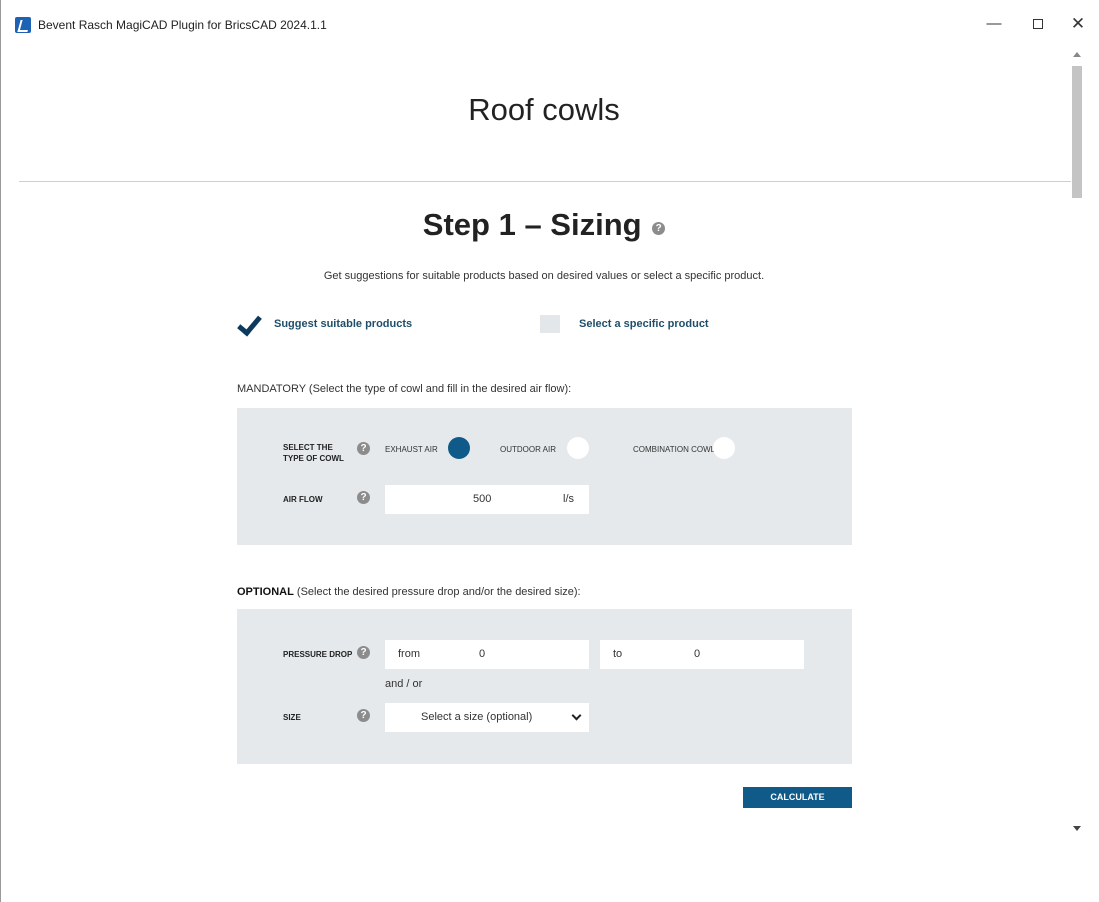 The image size is (1099, 902). What do you see at coordinates (482, 499) in the screenshot?
I see `air-flow-value: 500` at bounding box center [482, 499].